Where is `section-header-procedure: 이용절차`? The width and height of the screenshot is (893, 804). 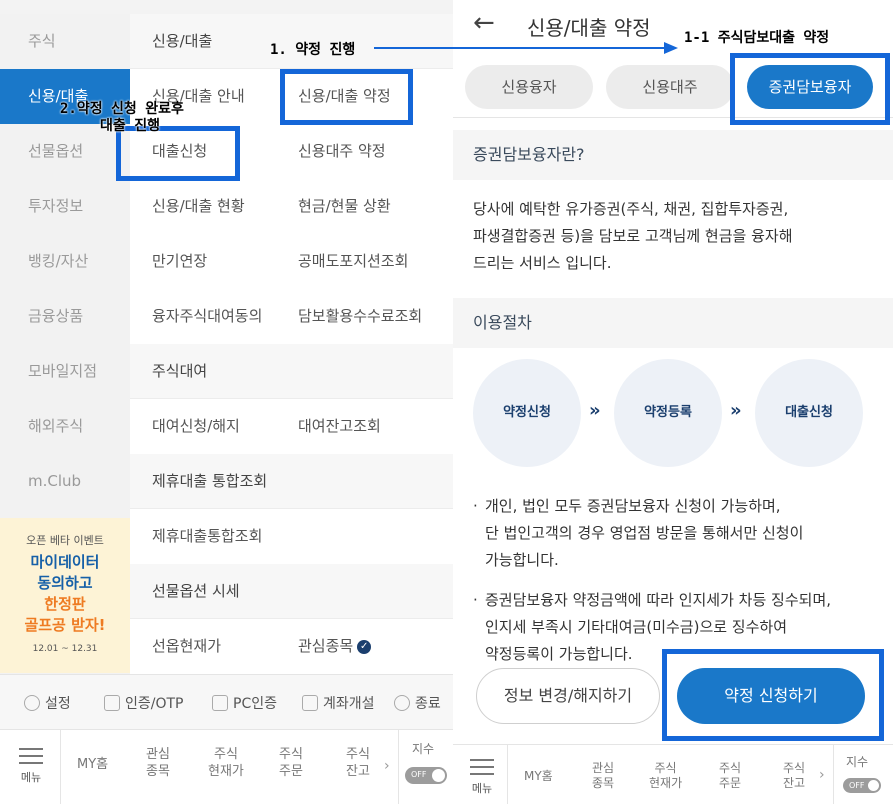 section-header-procedure: 이용절차 is located at coordinates (673, 323).